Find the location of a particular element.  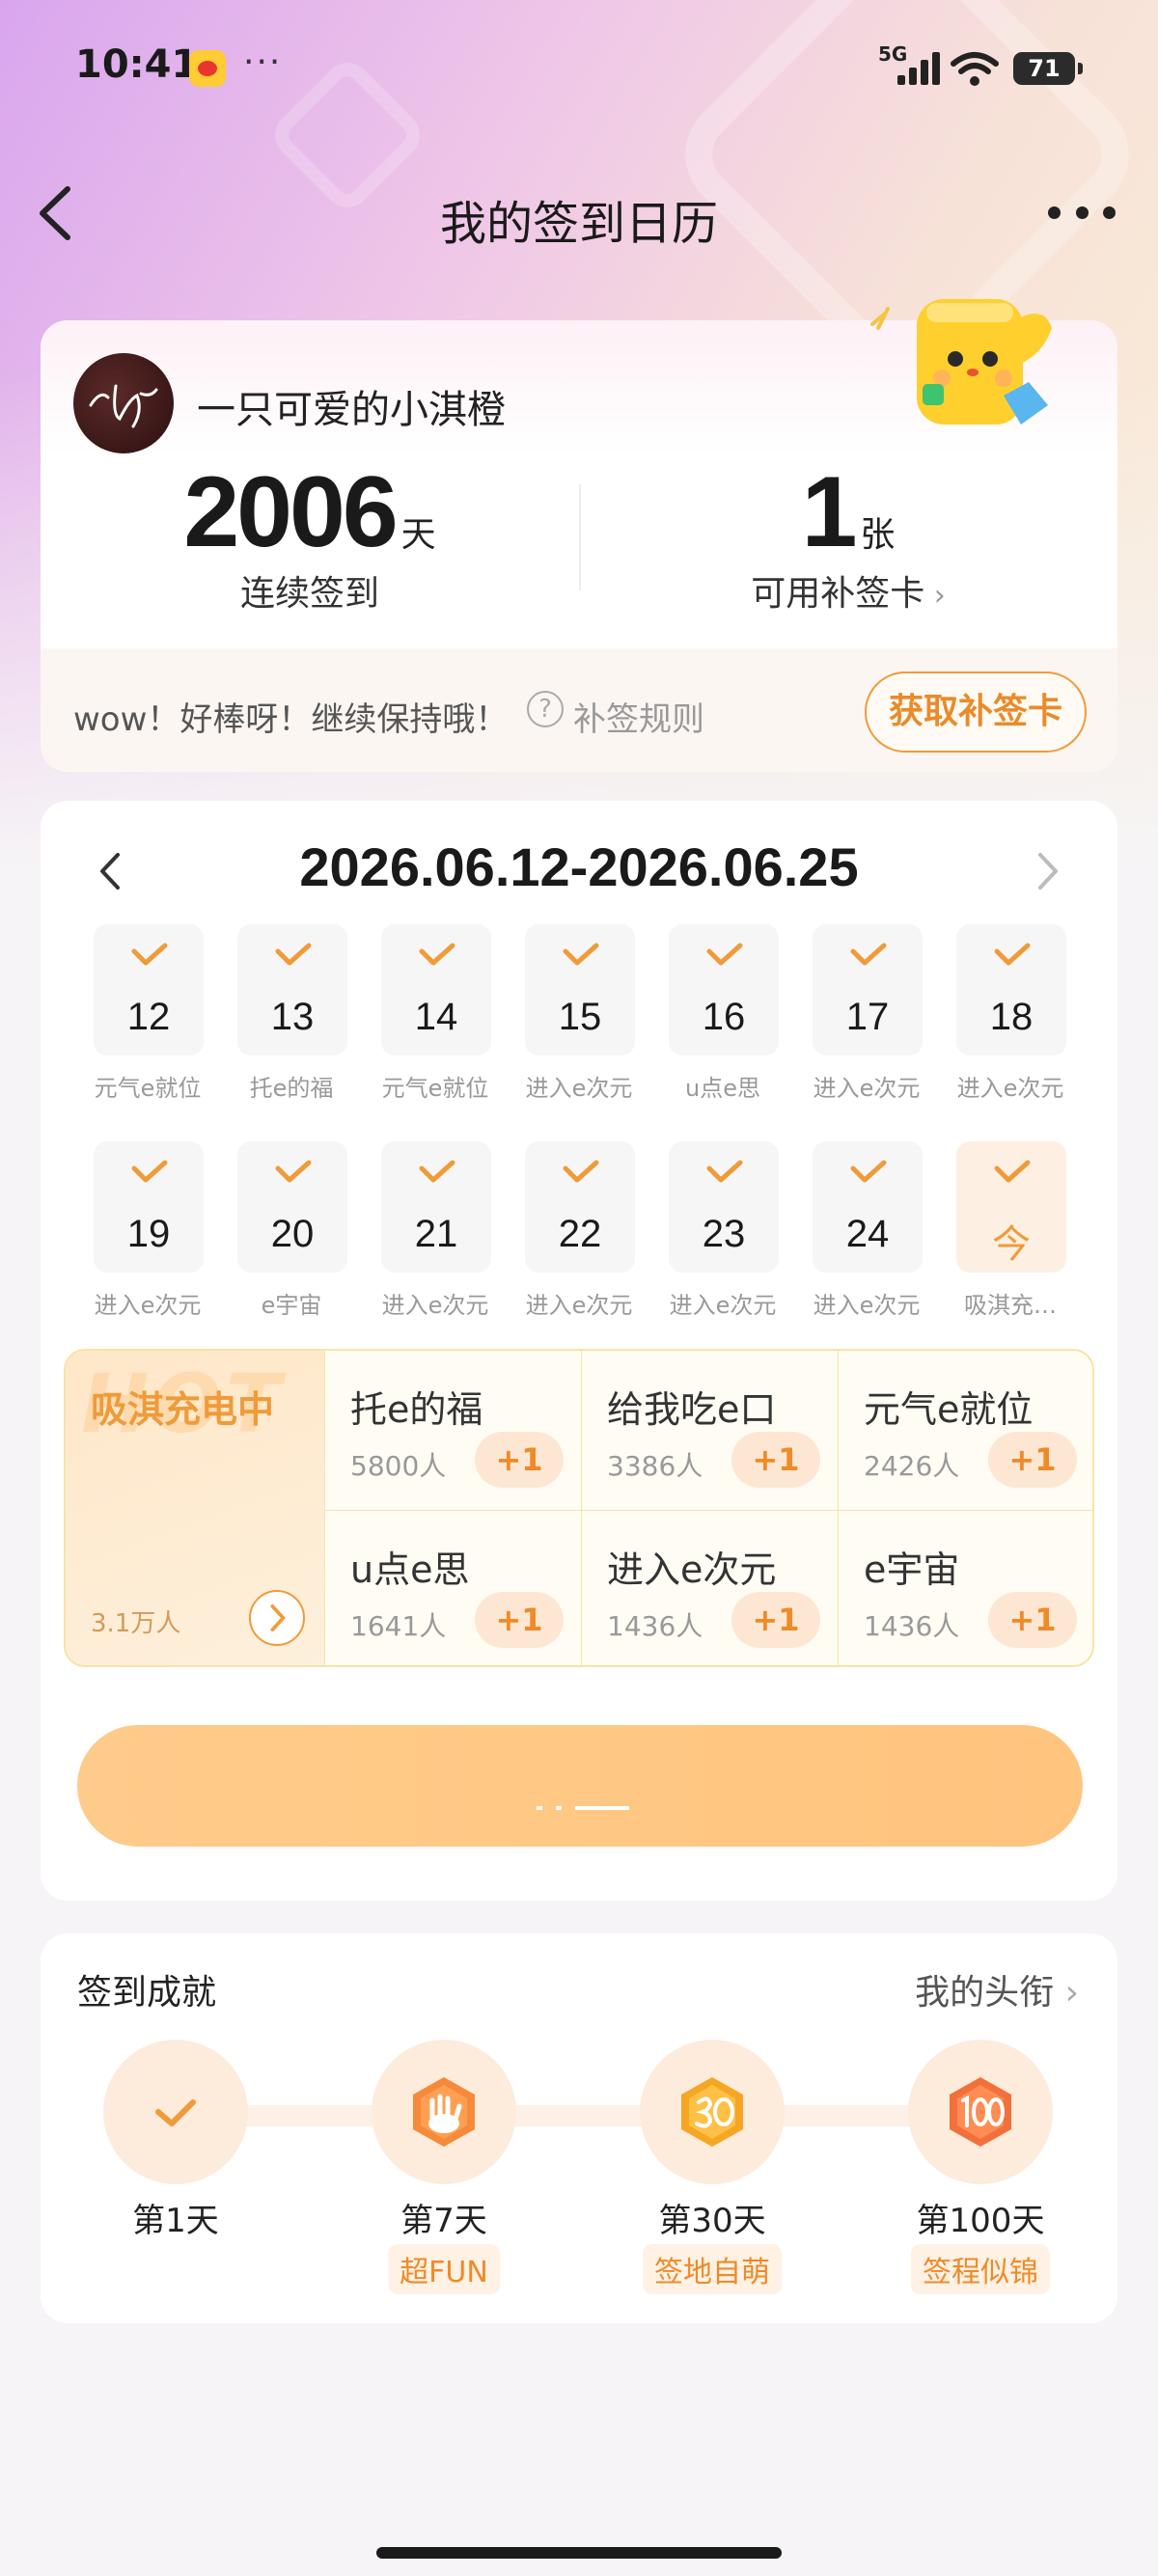

cards-label-text: 可用补签卡 is located at coordinates (838, 594).